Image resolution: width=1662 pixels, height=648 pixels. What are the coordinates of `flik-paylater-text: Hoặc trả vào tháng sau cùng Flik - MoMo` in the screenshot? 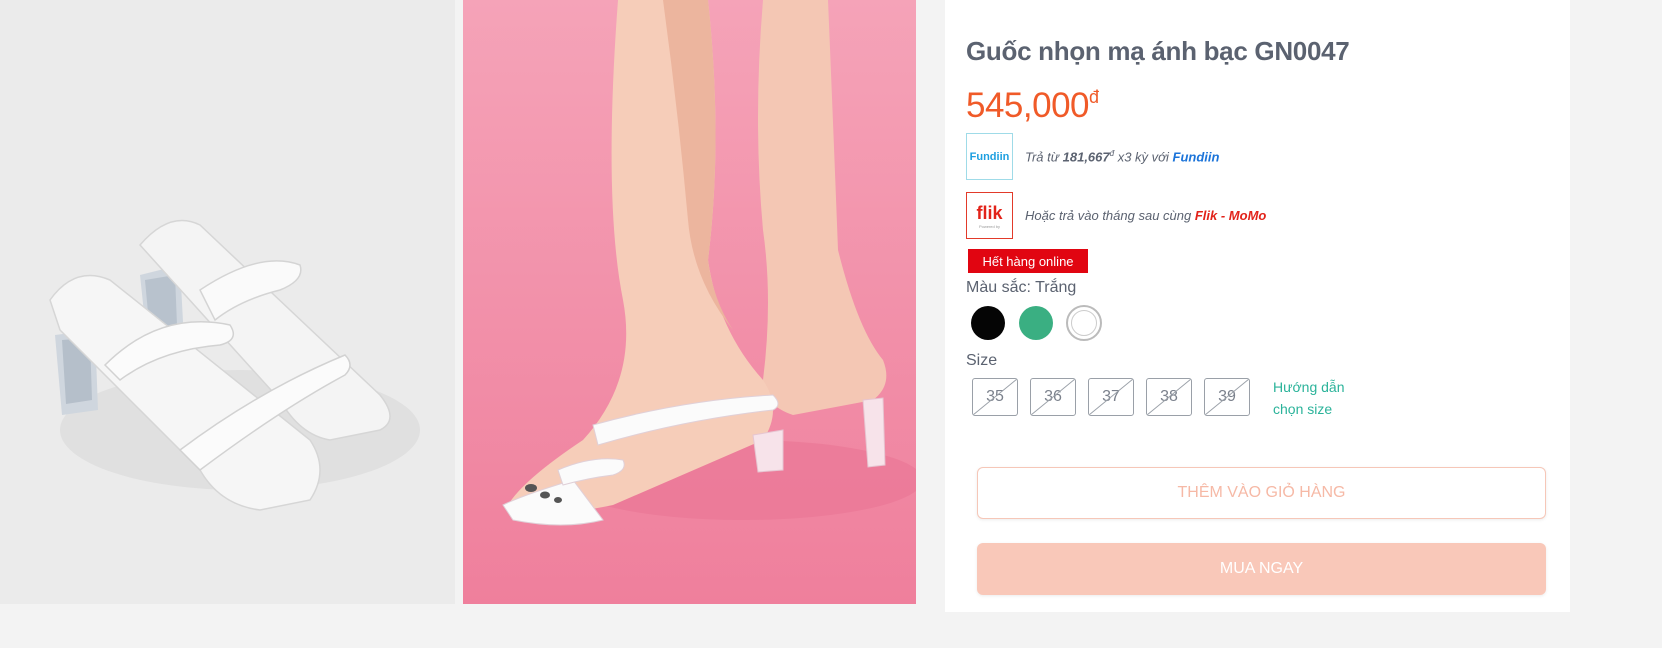 It's located at (1145, 215).